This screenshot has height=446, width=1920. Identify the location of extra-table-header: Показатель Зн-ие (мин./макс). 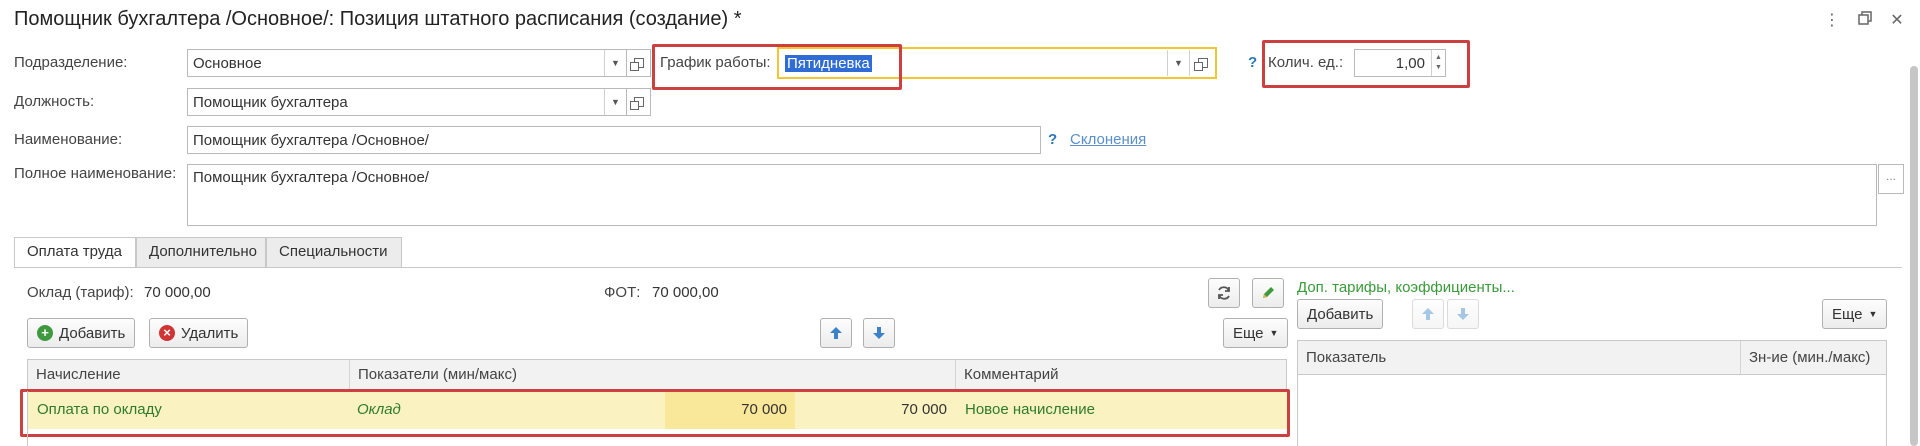
(1592, 358).